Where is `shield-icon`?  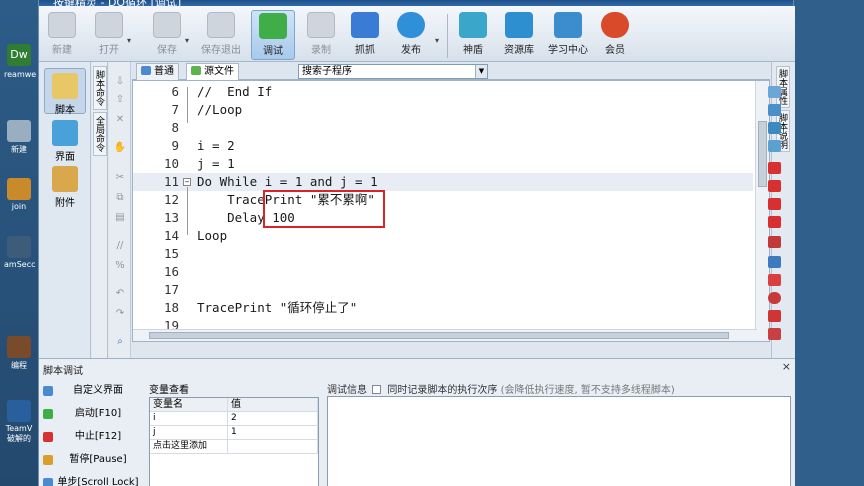 shield-icon is located at coordinates (473, 25).